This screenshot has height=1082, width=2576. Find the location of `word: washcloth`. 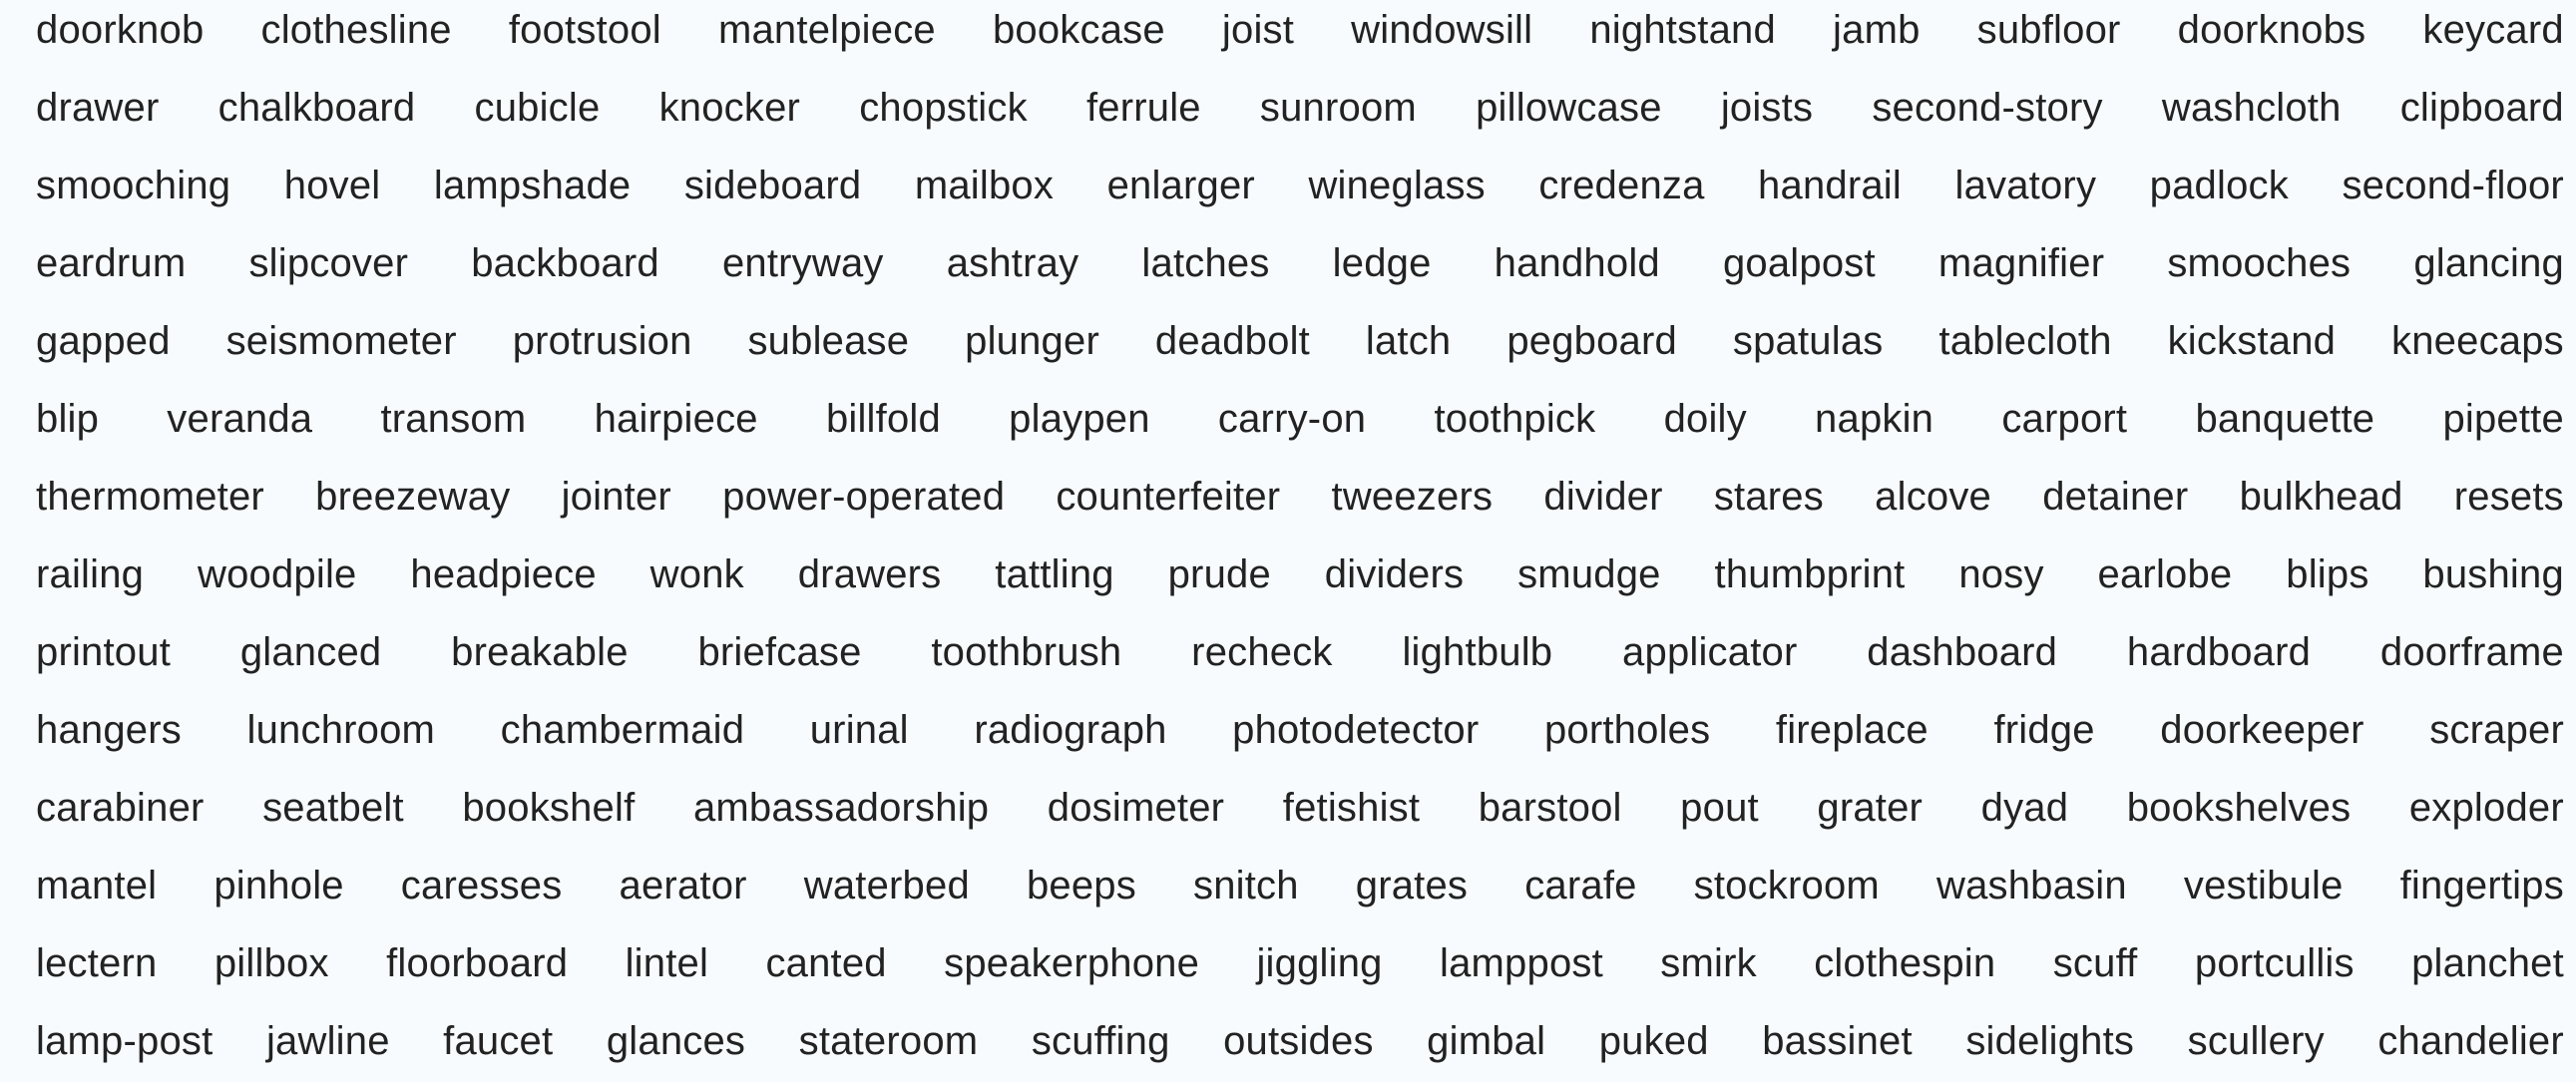

word: washcloth is located at coordinates (2251, 108).